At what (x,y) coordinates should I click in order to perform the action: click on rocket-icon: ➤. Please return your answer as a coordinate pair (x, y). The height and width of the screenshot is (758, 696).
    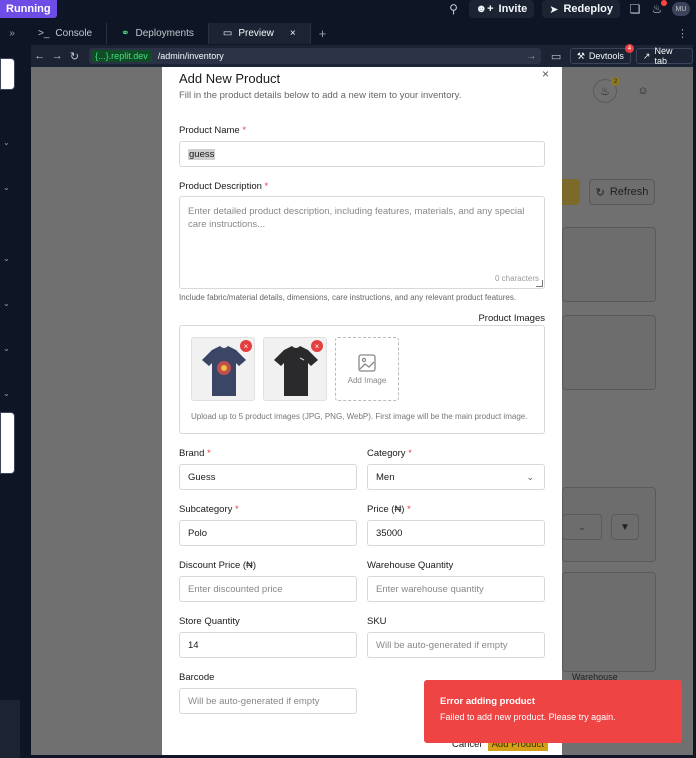
    Looking at the image, I should click on (554, 9).